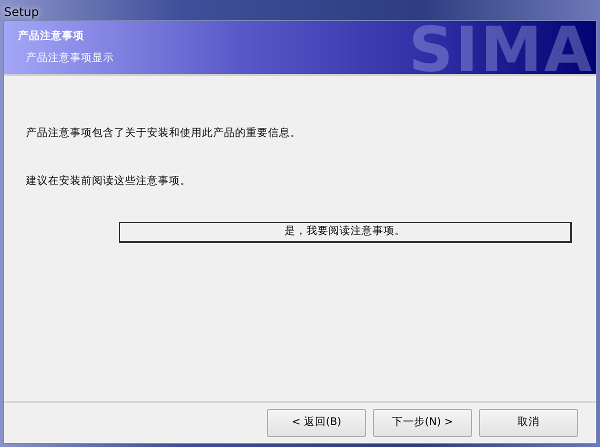  What do you see at coordinates (528, 423) in the screenshot?
I see `wizard-button: 取消` at bounding box center [528, 423].